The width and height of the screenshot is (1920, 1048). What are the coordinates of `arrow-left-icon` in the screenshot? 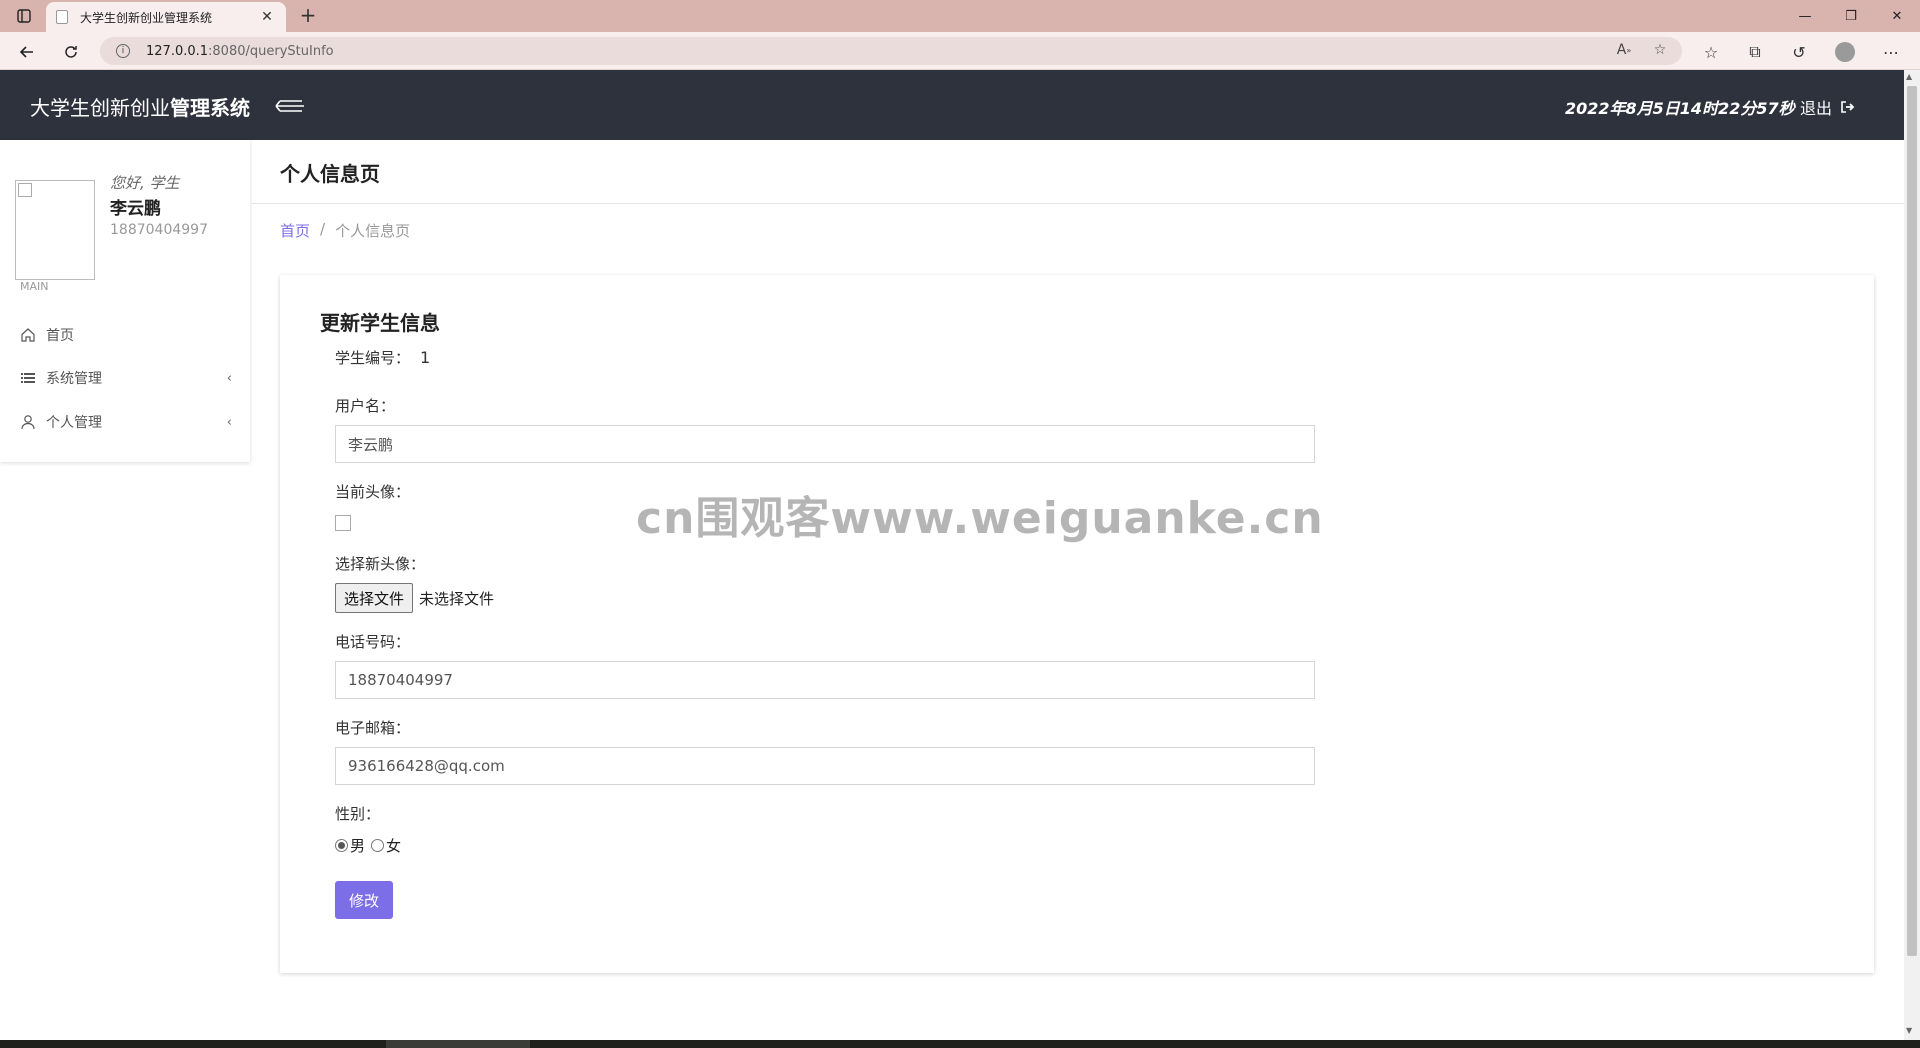 It's located at (26, 52).